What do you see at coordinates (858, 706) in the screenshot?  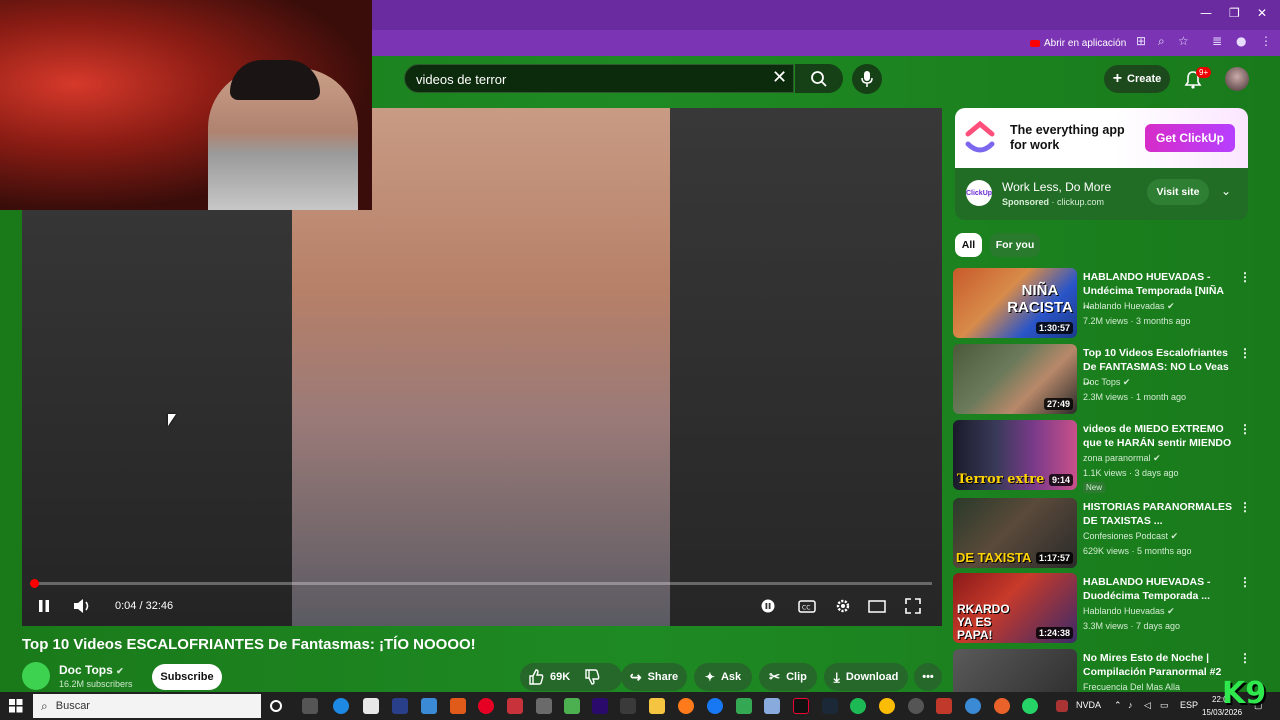 I see `spotify-icon` at bounding box center [858, 706].